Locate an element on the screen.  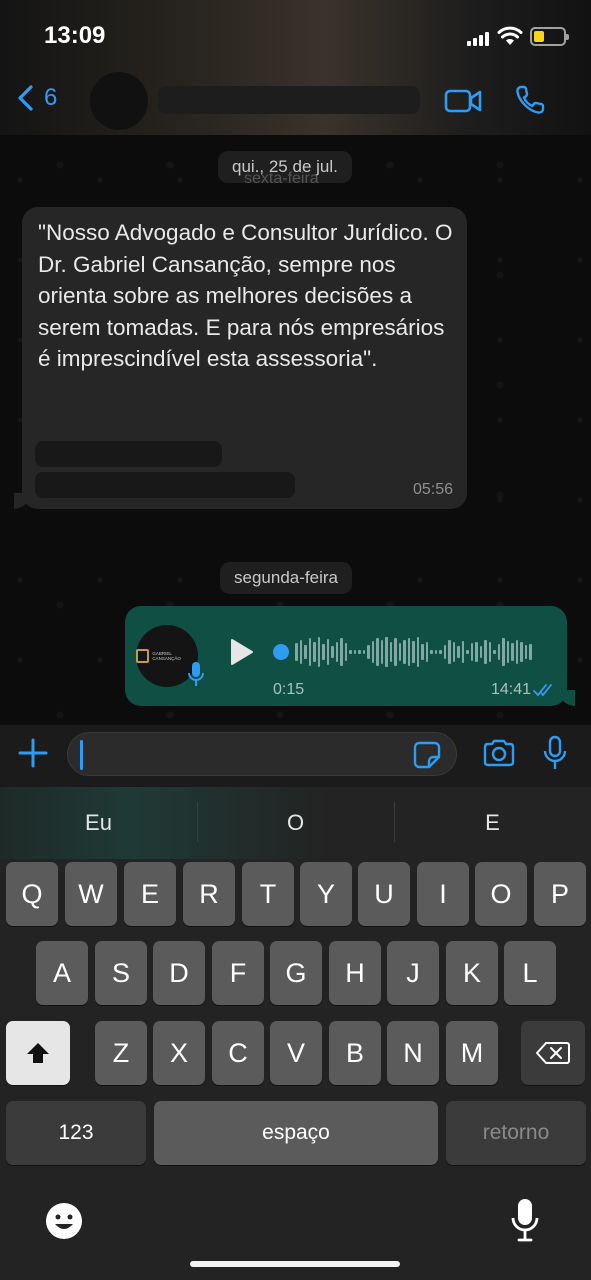
top-bar: 13:09 6 is located at coordinates (295, 67).